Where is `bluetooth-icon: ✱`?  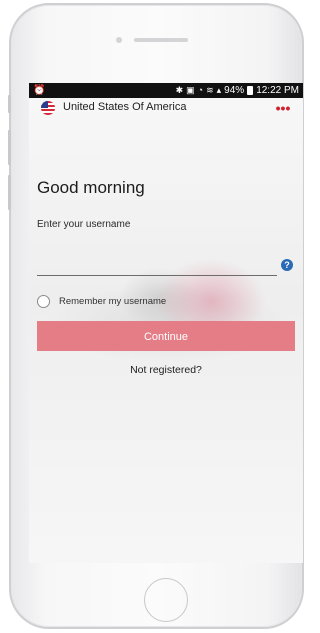 bluetooth-icon: ✱ is located at coordinates (179, 90).